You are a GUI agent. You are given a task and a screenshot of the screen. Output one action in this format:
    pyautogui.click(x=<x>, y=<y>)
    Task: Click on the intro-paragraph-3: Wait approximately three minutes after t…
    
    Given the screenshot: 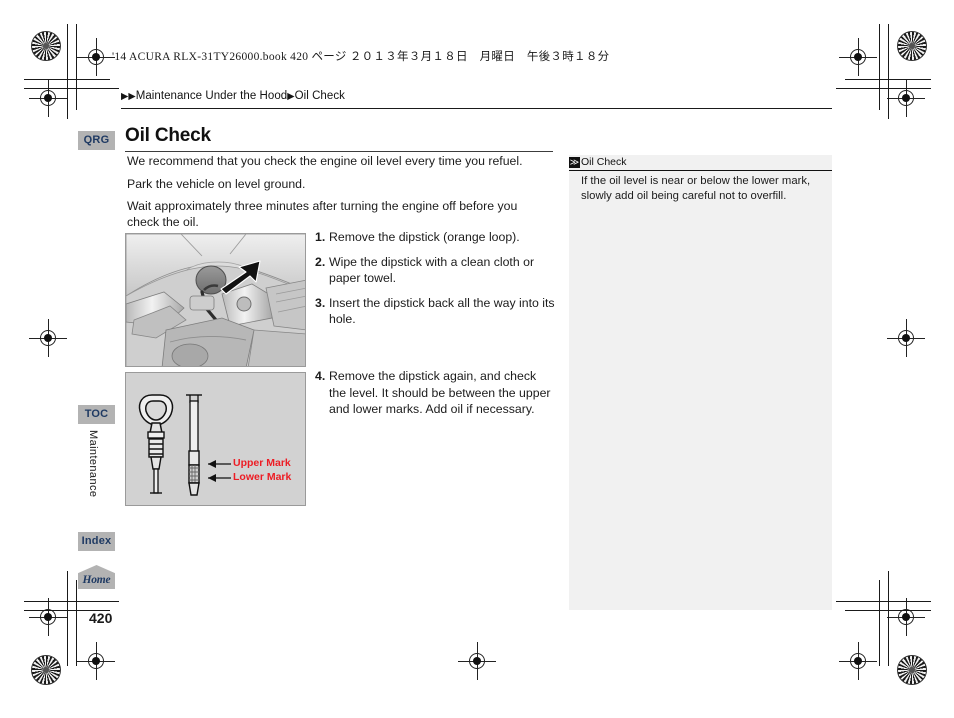 What is the action you would take?
    pyautogui.click(x=322, y=214)
    